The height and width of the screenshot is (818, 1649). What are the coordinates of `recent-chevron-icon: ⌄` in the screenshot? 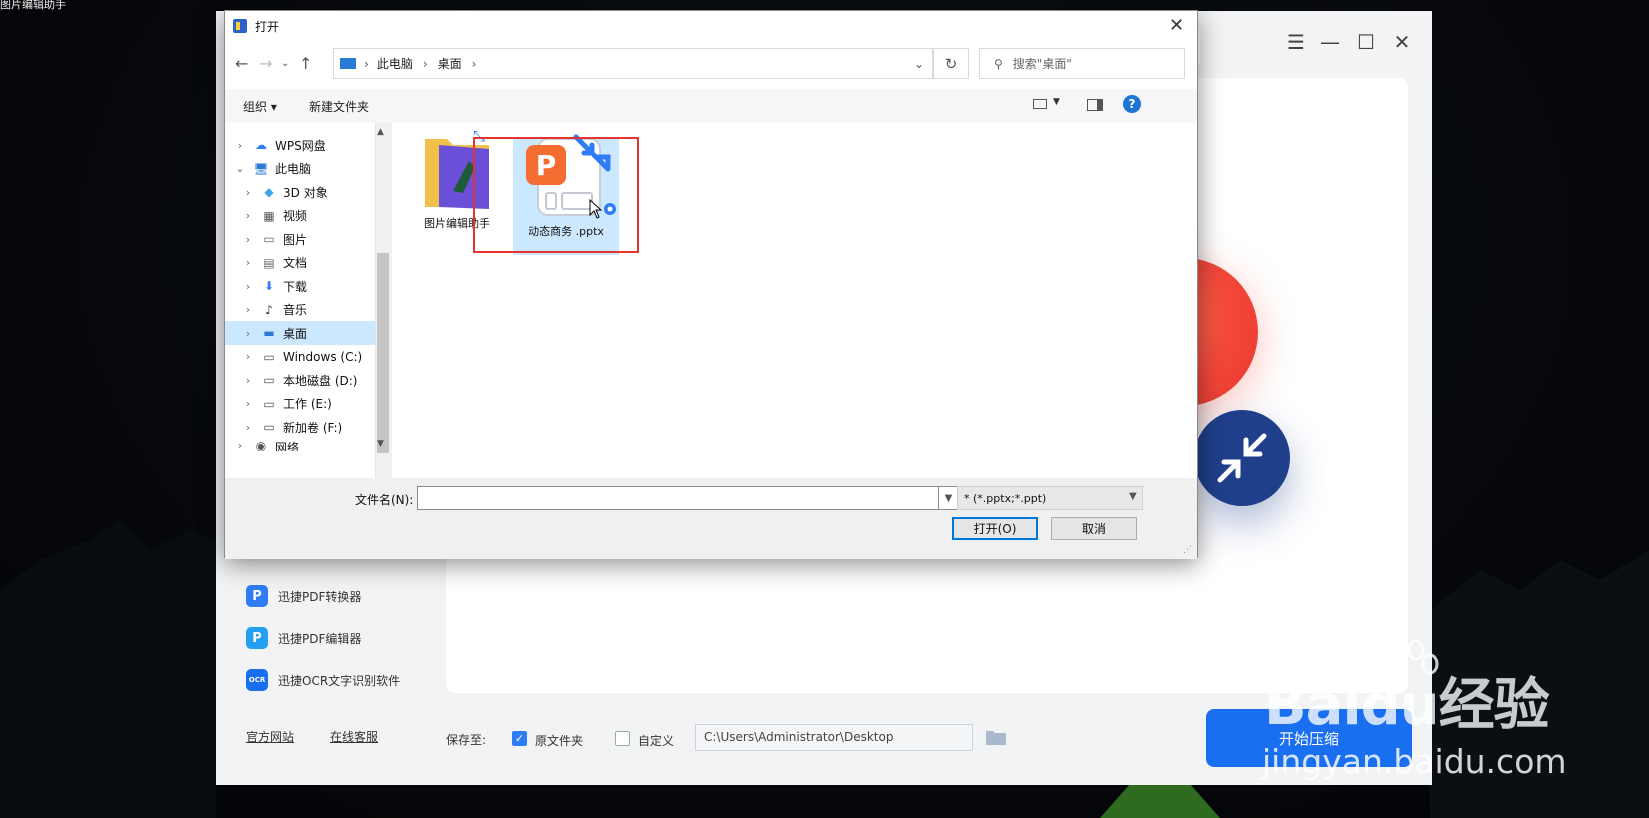 It's located at (285, 63).